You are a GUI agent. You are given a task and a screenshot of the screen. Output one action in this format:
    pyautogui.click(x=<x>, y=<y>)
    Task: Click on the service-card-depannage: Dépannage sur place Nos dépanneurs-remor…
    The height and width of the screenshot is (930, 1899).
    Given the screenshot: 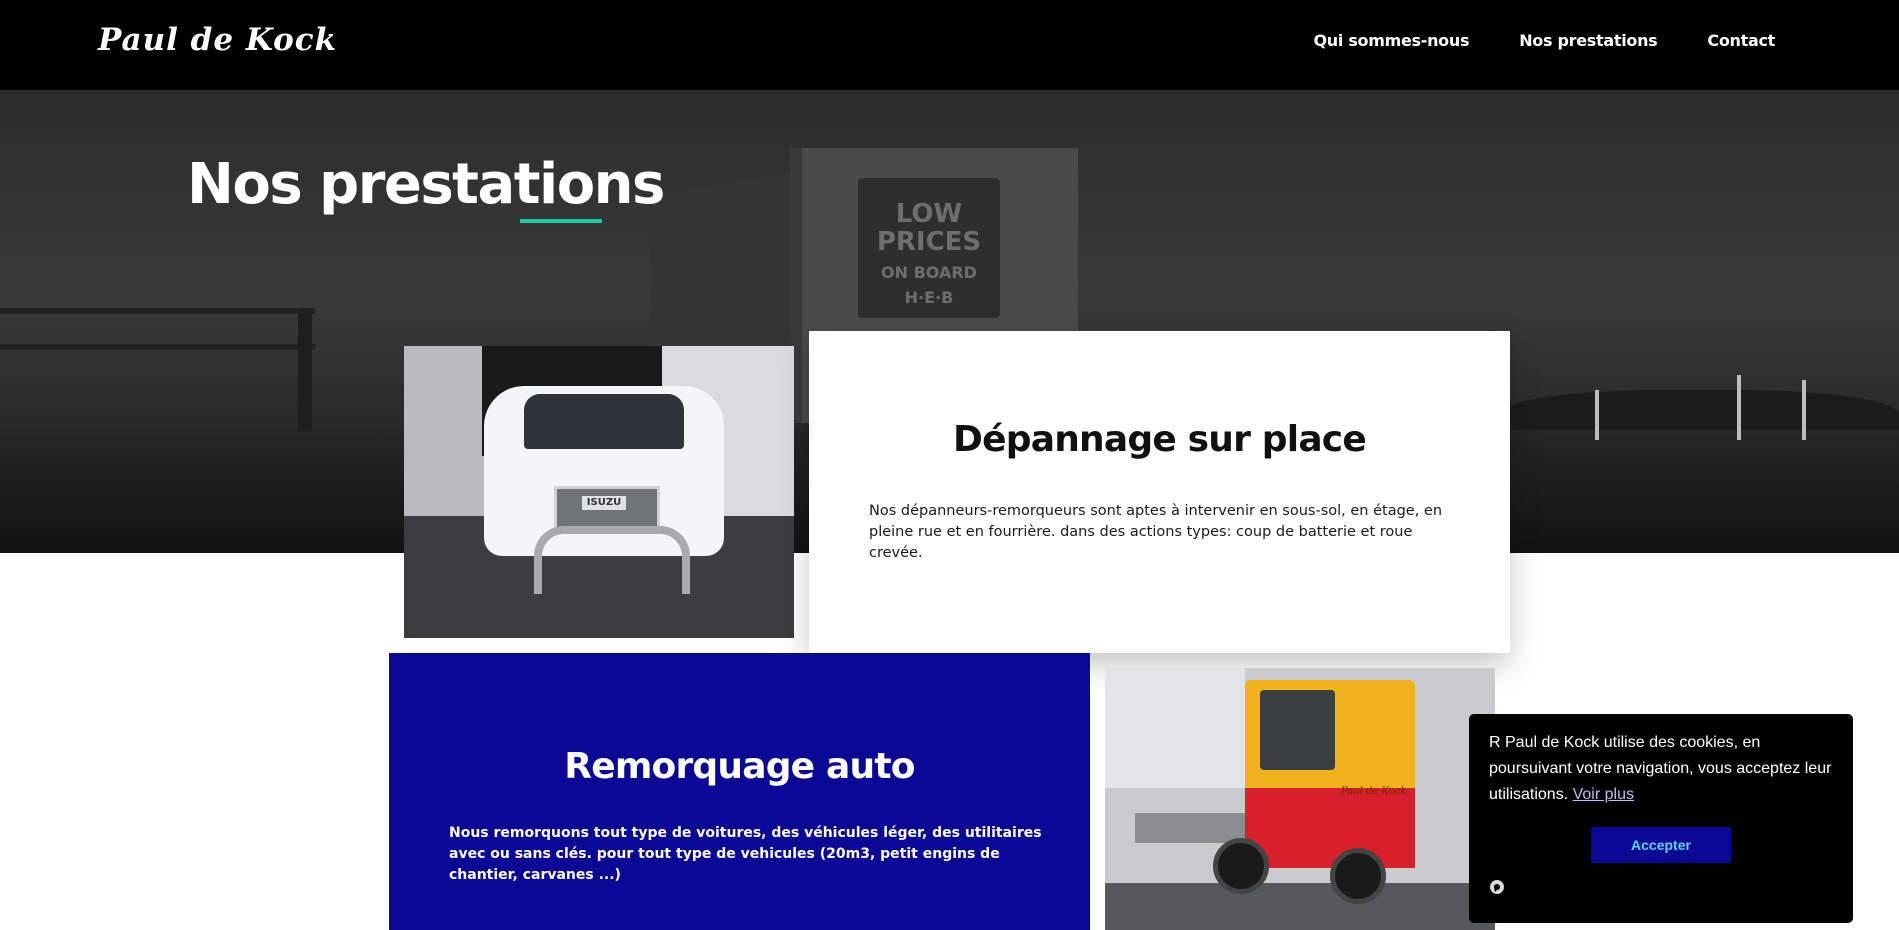 What is the action you would take?
    pyautogui.click(x=1159, y=492)
    